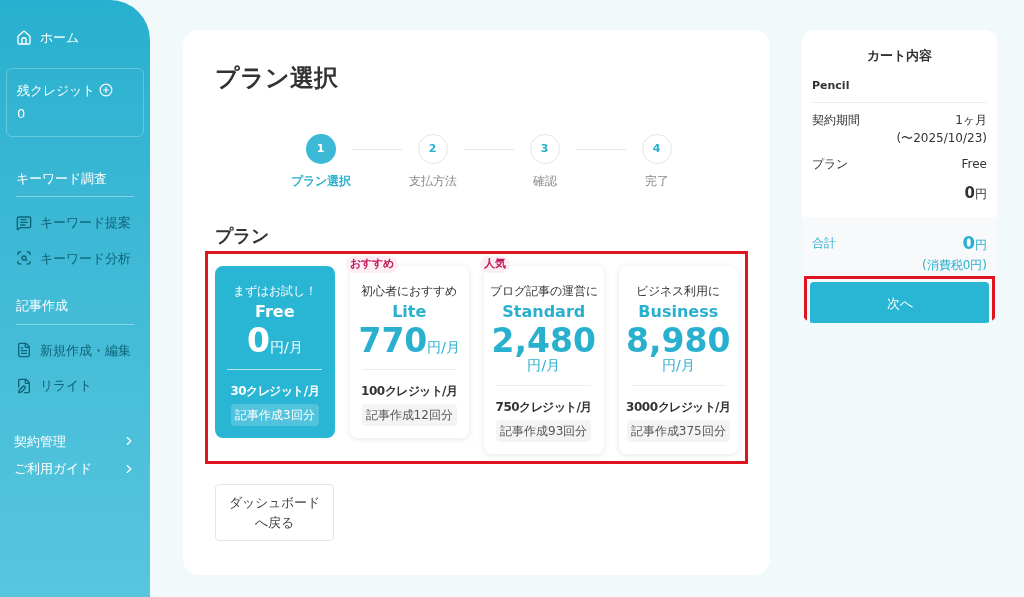  I want to click on total-label: 合計, so click(824, 243).